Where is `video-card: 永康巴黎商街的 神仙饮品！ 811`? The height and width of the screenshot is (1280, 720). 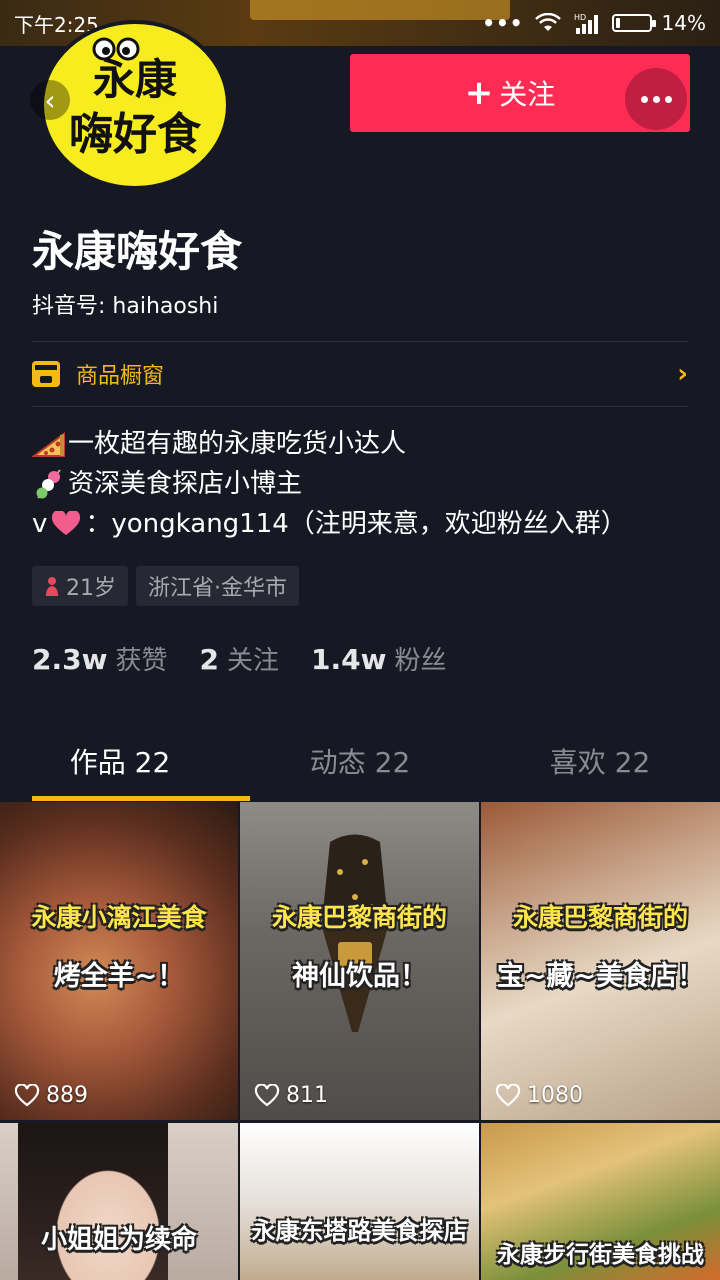 video-card: 永康巴黎商街的 神仙饮品！ 811 is located at coordinates (359, 961).